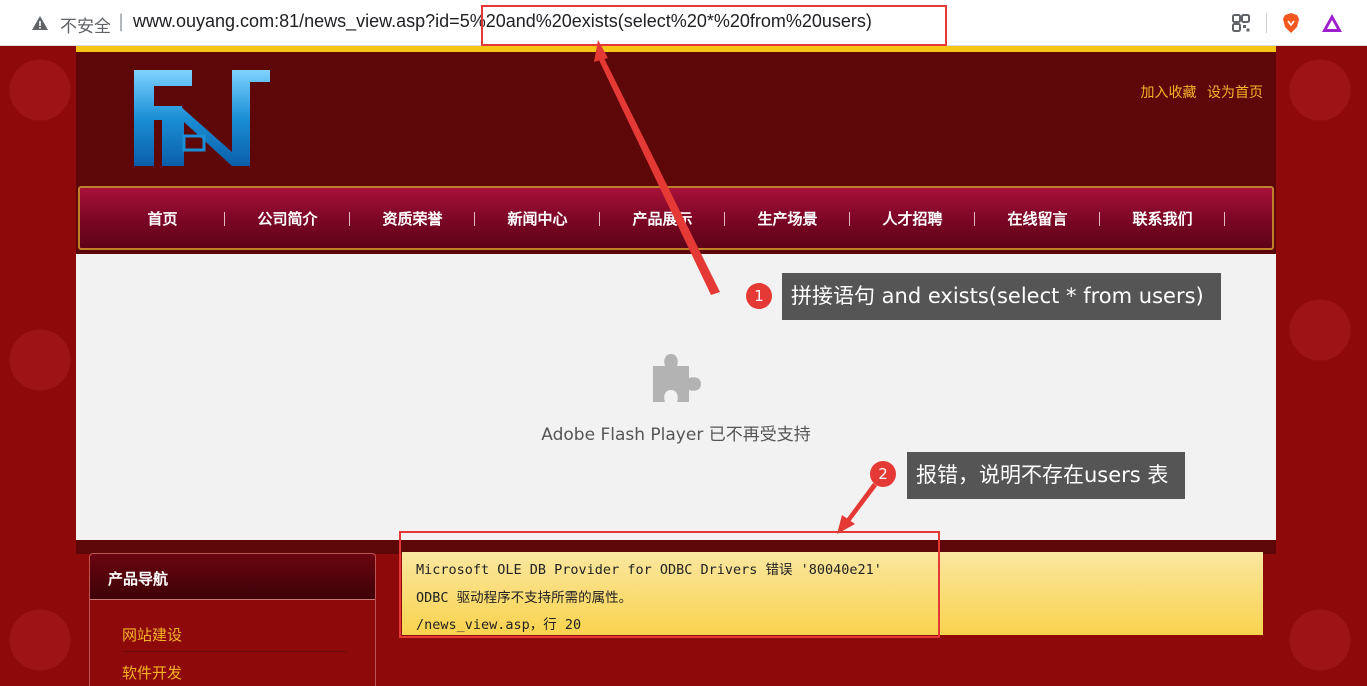  I want to click on annotation-badge-1: 1, so click(759, 296).